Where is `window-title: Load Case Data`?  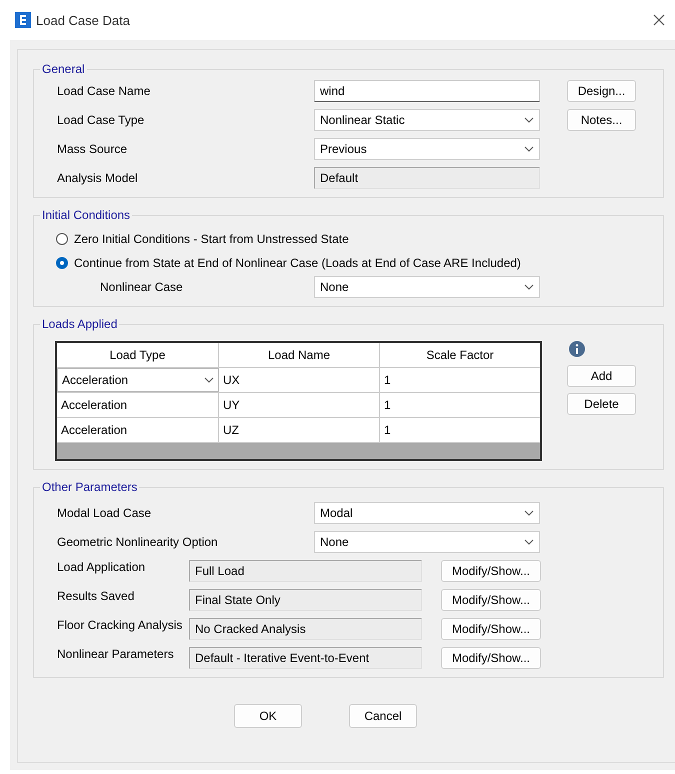
window-title: Load Case Data is located at coordinates (83, 20).